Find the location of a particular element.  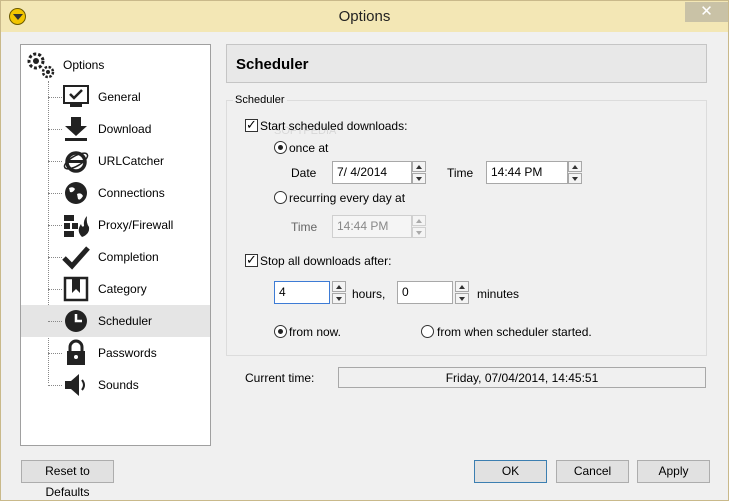

clock-icon is located at coordinates (76, 321).